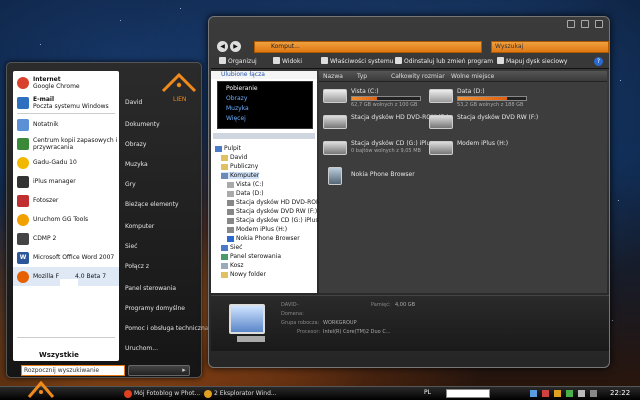 This screenshot has width=640, height=400. What do you see at coordinates (71, 106) in the screenshot?
I see `start-item-subtitle: Poczta systemu Windows` at bounding box center [71, 106].